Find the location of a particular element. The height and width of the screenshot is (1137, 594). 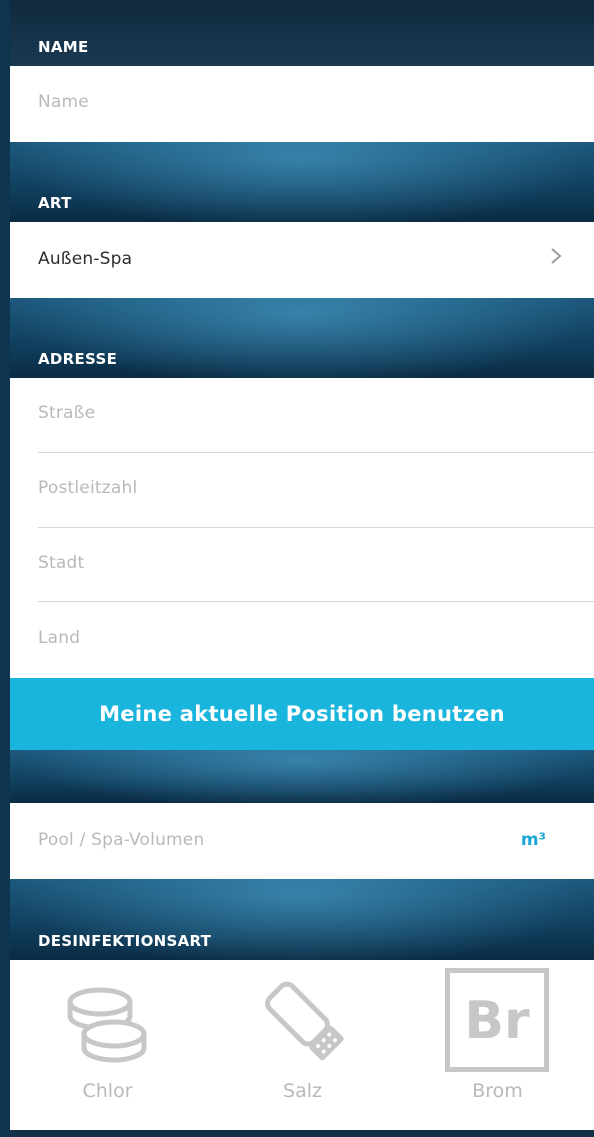

section-title-art: ART is located at coordinates (55, 203).